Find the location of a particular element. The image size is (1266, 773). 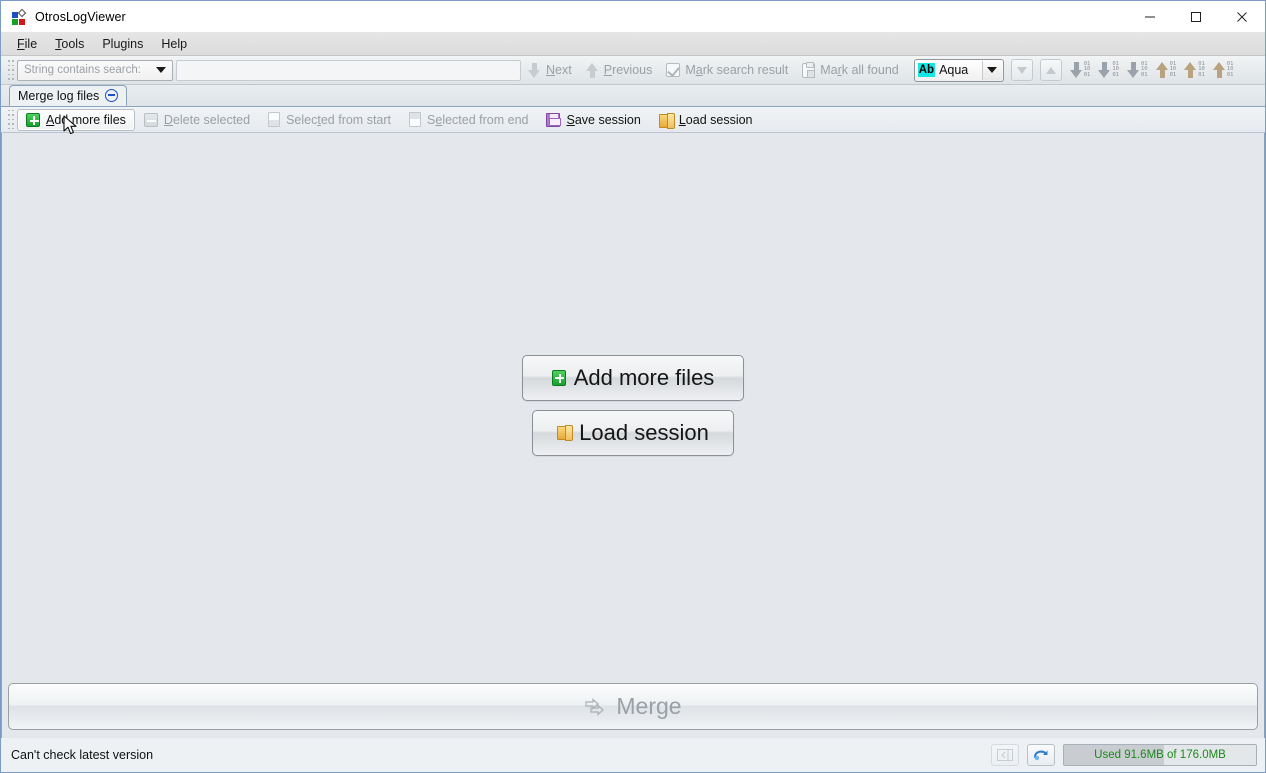

floppy-icon is located at coordinates (554, 119).